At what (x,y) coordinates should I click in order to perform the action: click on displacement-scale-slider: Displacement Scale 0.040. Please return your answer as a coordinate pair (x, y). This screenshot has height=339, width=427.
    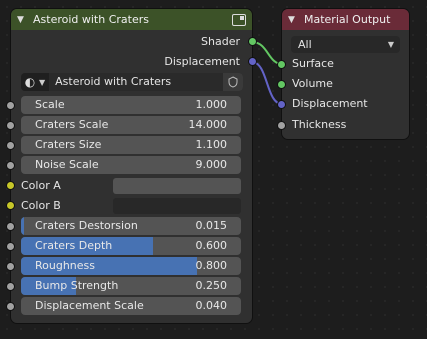
    Looking at the image, I should click on (131, 306).